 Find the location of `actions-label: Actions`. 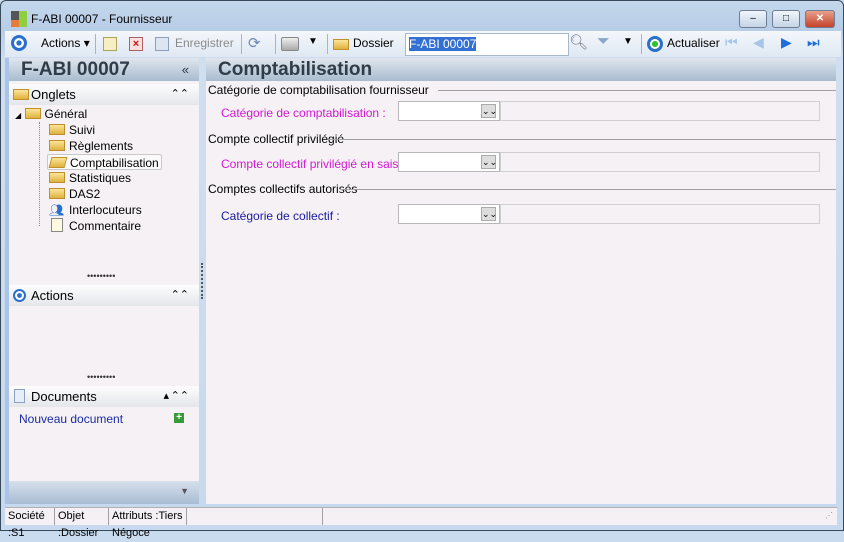

actions-label: Actions is located at coordinates (61, 43).